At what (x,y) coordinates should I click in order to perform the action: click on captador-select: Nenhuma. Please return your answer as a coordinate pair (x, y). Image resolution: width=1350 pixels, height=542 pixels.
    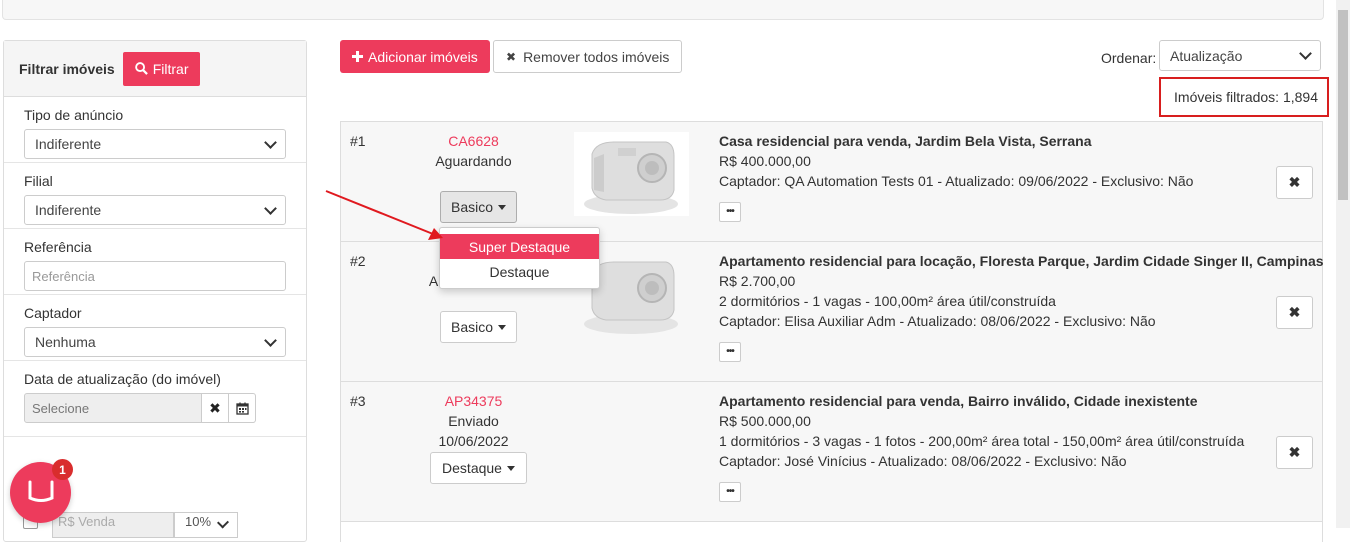
    Looking at the image, I should click on (155, 342).